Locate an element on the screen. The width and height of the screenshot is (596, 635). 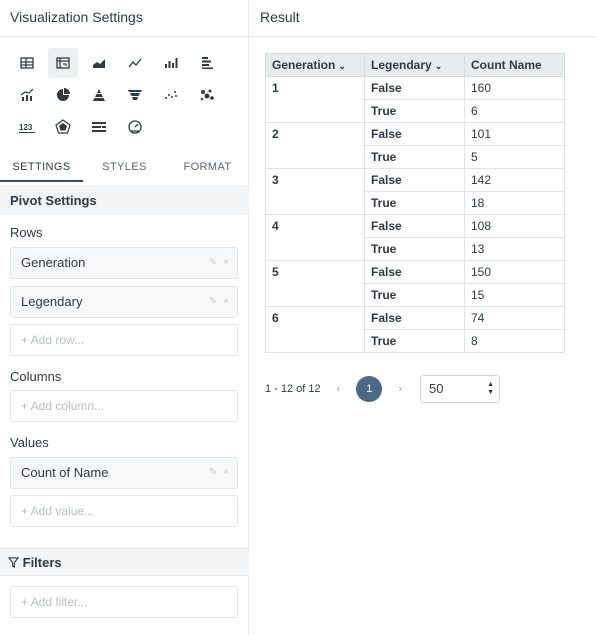
count-cell: 6 is located at coordinates (514, 111).